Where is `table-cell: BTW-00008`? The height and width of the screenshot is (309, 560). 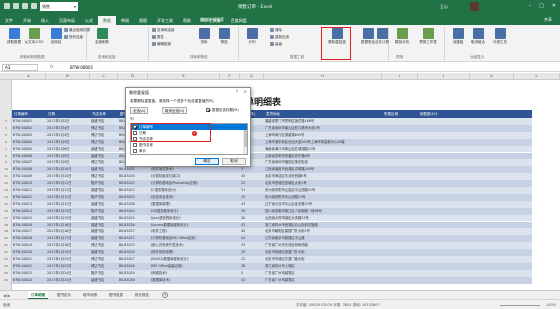 table-cell: BTW-00008 is located at coordinates (29, 169).